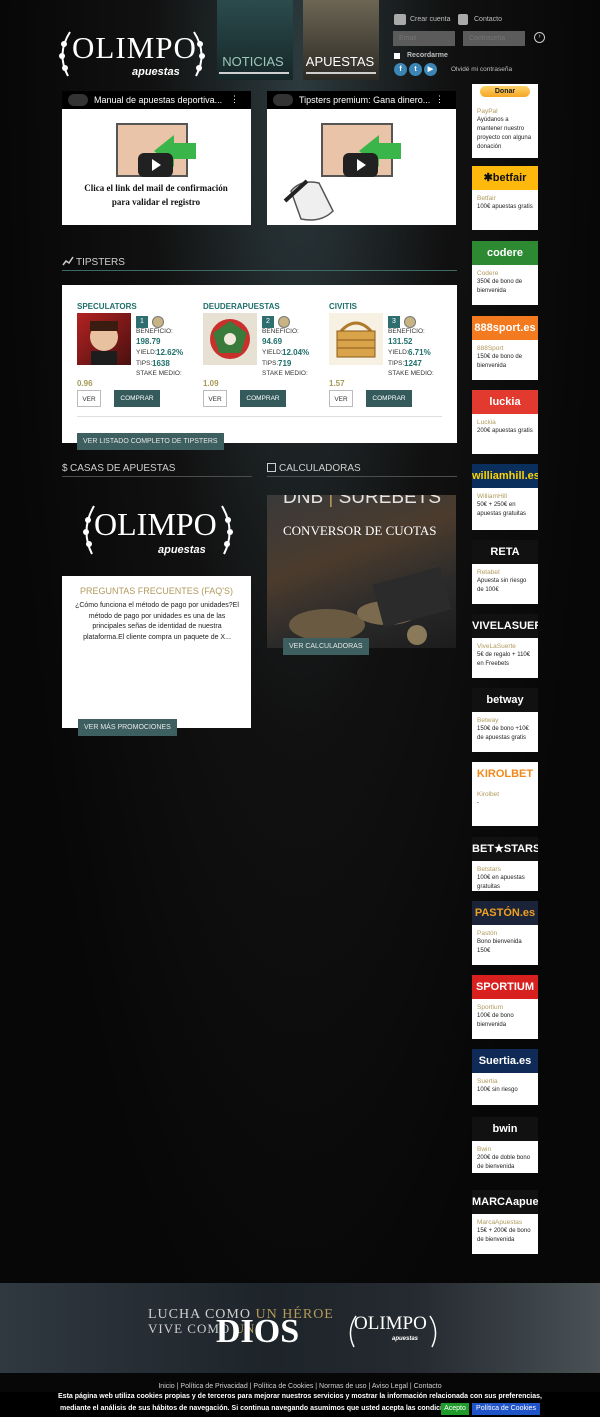 This screenshot has width=600, height=1417. What do you see at coordinates (505, 849) in the screenshot?
I see `partner-logo: BET★STARS` at bounding box center [505, 849].